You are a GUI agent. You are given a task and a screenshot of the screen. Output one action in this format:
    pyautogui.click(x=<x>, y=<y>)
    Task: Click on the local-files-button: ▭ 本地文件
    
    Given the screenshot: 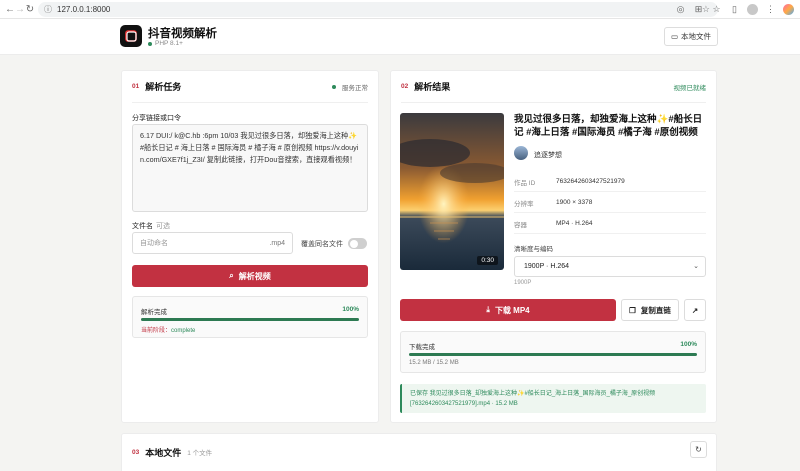 What is the action you would take?
    pyautogui.click(x=691, y=36)
    